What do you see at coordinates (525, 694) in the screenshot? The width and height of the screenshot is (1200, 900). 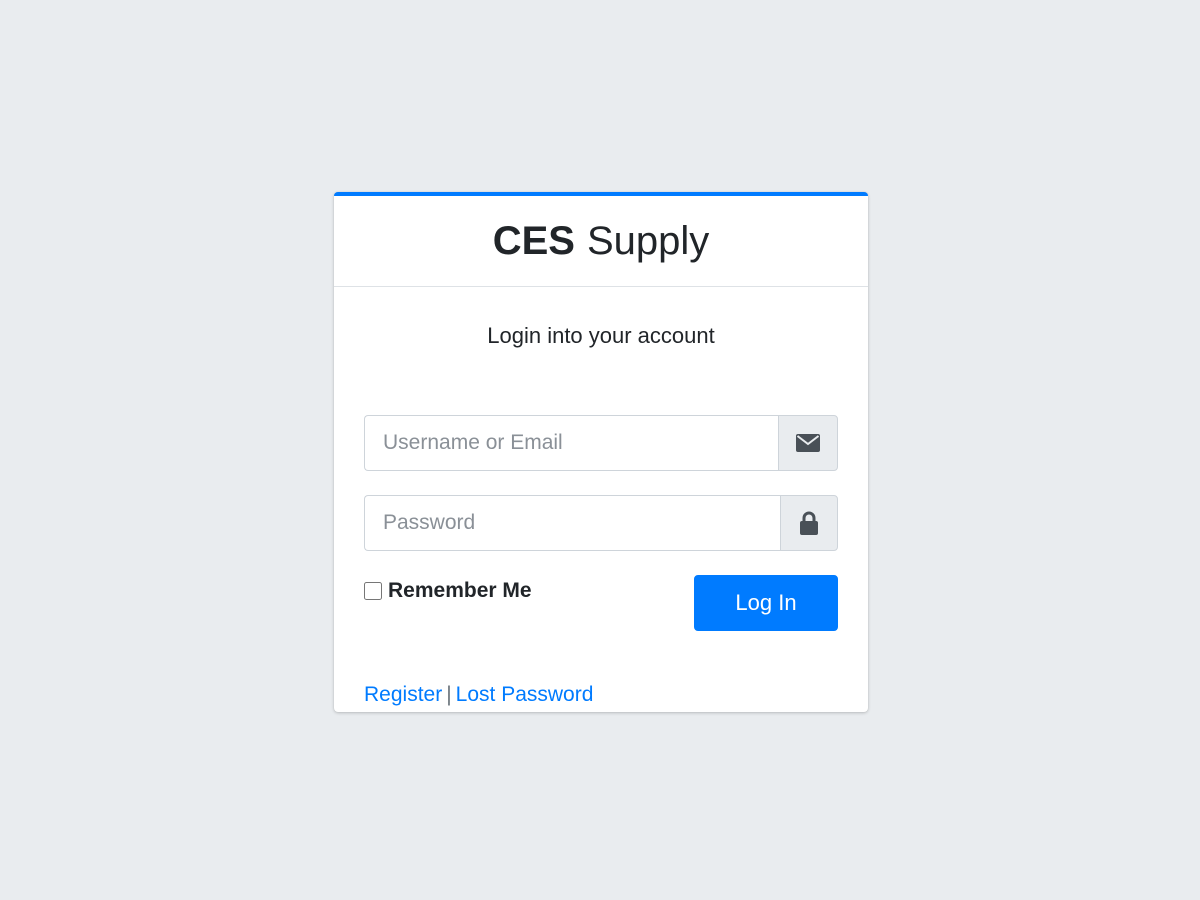 I see `lost-password-link: Lost Password` at bounding box center [525, 694].